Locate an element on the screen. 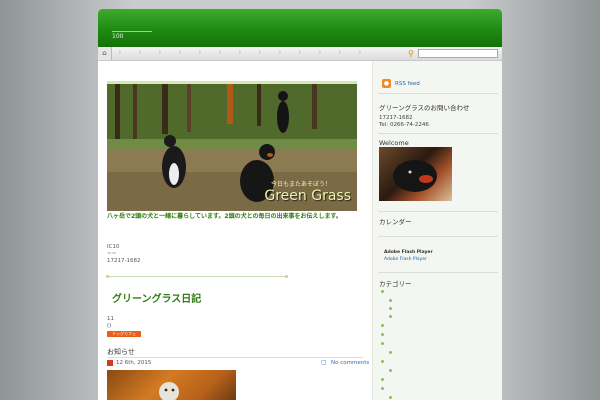 Image resolution: width=600 pixels, height=400 pixels. post-date: 12 6th, 2015 is located at coordinates (134, 363).